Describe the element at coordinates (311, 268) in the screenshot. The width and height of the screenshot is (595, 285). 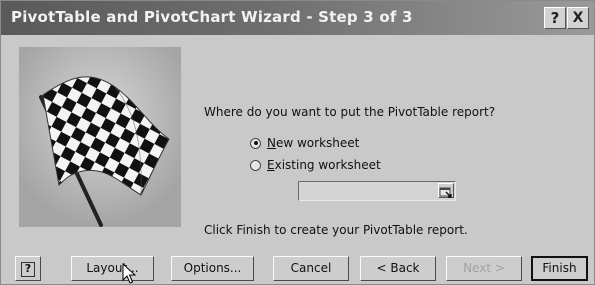
I see `cancel-button: Cancel` at that location.